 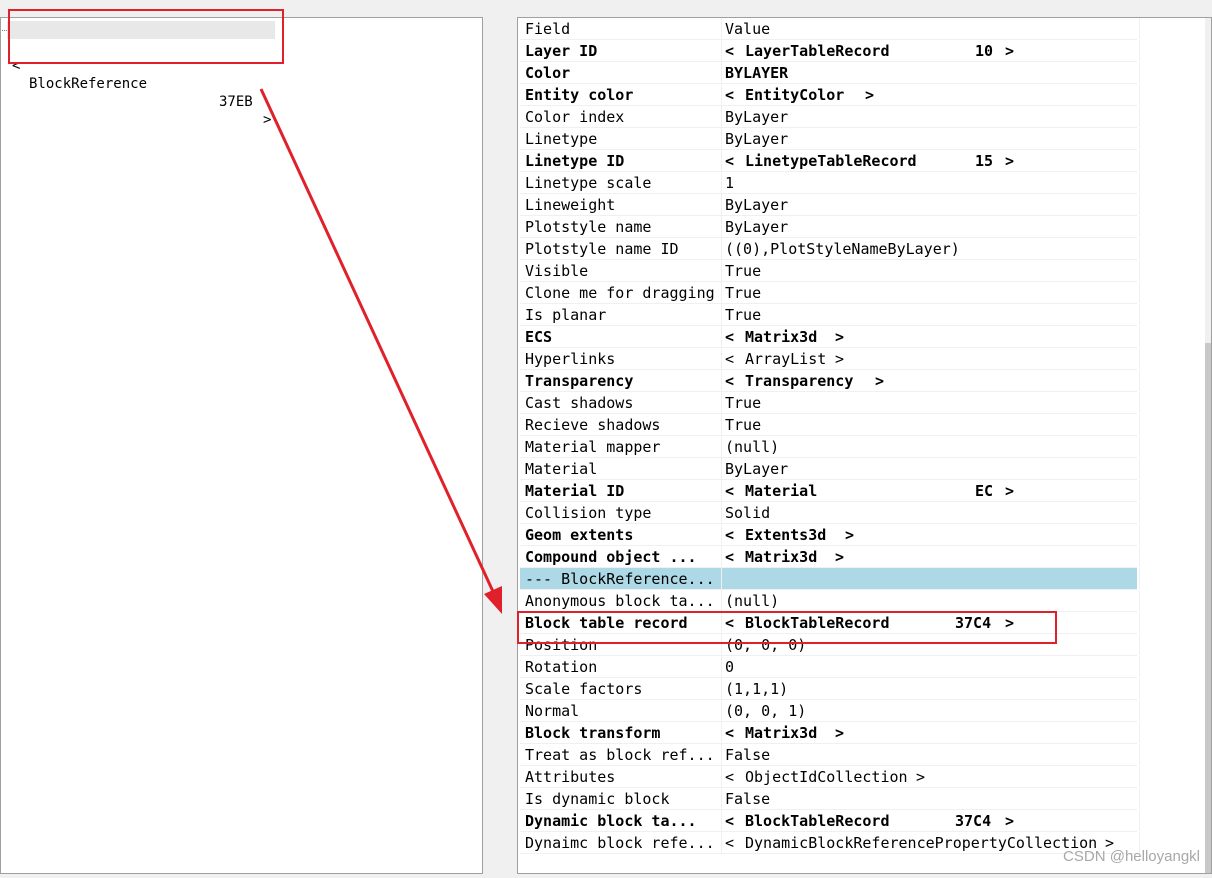 What do you see at coordinates (830, 689) in the screenshot?
I see `grid-row: Scale factors (1,1,1)` at bounding box center [830, 689].